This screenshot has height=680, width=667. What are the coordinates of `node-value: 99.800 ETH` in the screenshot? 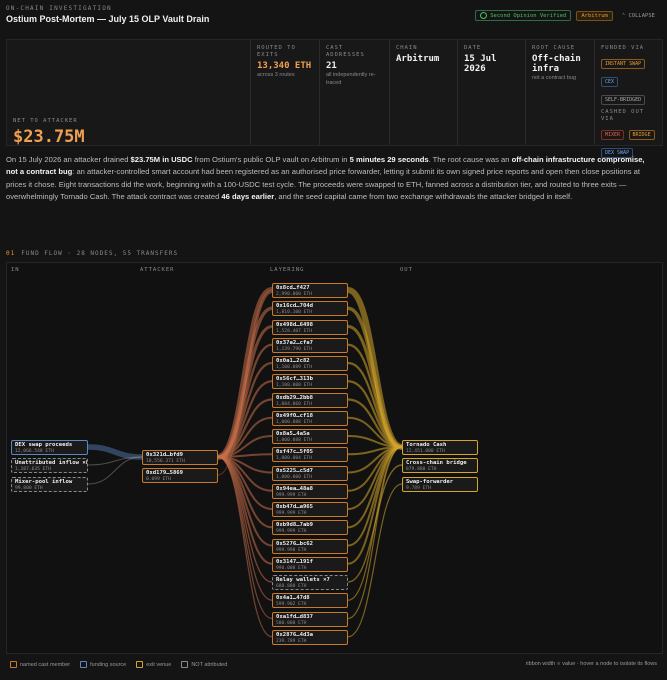 It's located at (29, 488).